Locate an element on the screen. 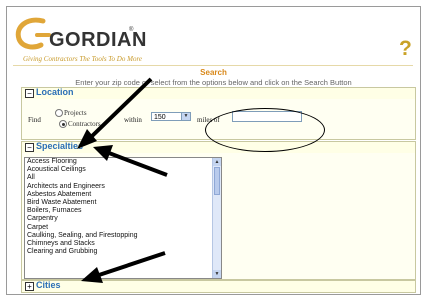 This screenshot has width=422, height=296. arrow-to-specialties is located at coordinates (130, 161).